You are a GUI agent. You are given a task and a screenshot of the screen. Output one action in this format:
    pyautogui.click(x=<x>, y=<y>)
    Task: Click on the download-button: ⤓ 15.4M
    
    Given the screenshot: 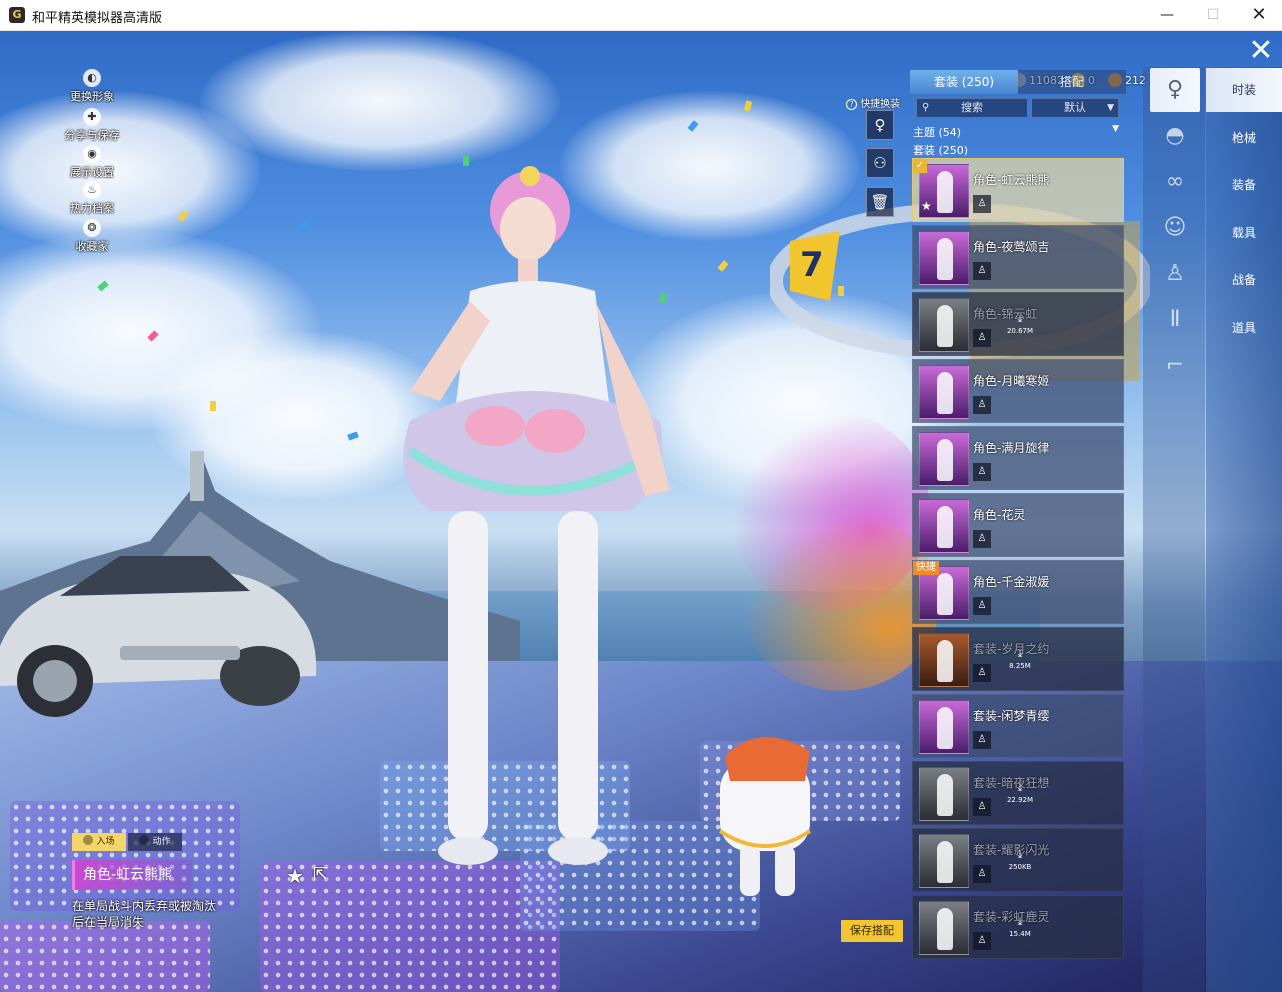 What is the action you would take?
    pyautogui.click(x=1020, y=928)
    